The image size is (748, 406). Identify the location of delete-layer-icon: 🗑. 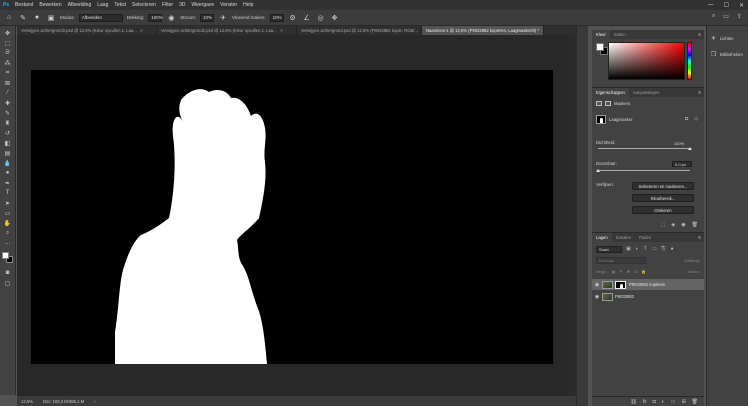
(695, 402).